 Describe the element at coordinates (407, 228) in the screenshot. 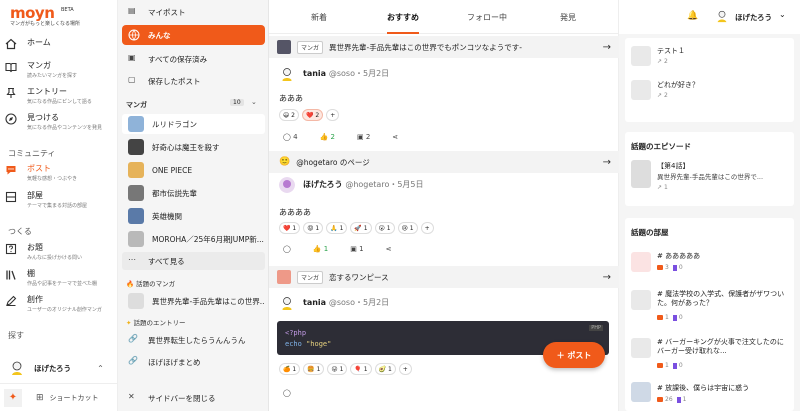

I see `reaction-chip: 😢 1` at that location.